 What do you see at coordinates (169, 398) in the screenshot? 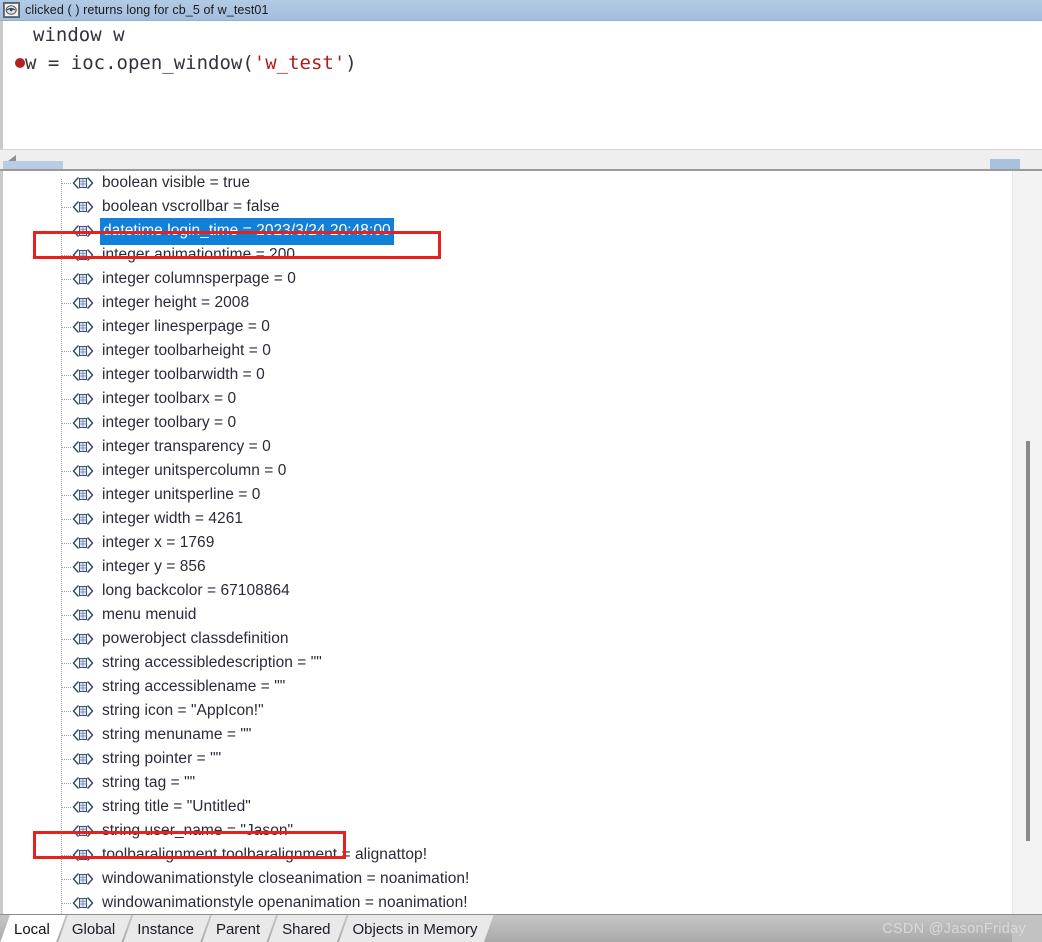
I see `variable-label: integer toolbarx = 0` at bounding box center [169, 398].